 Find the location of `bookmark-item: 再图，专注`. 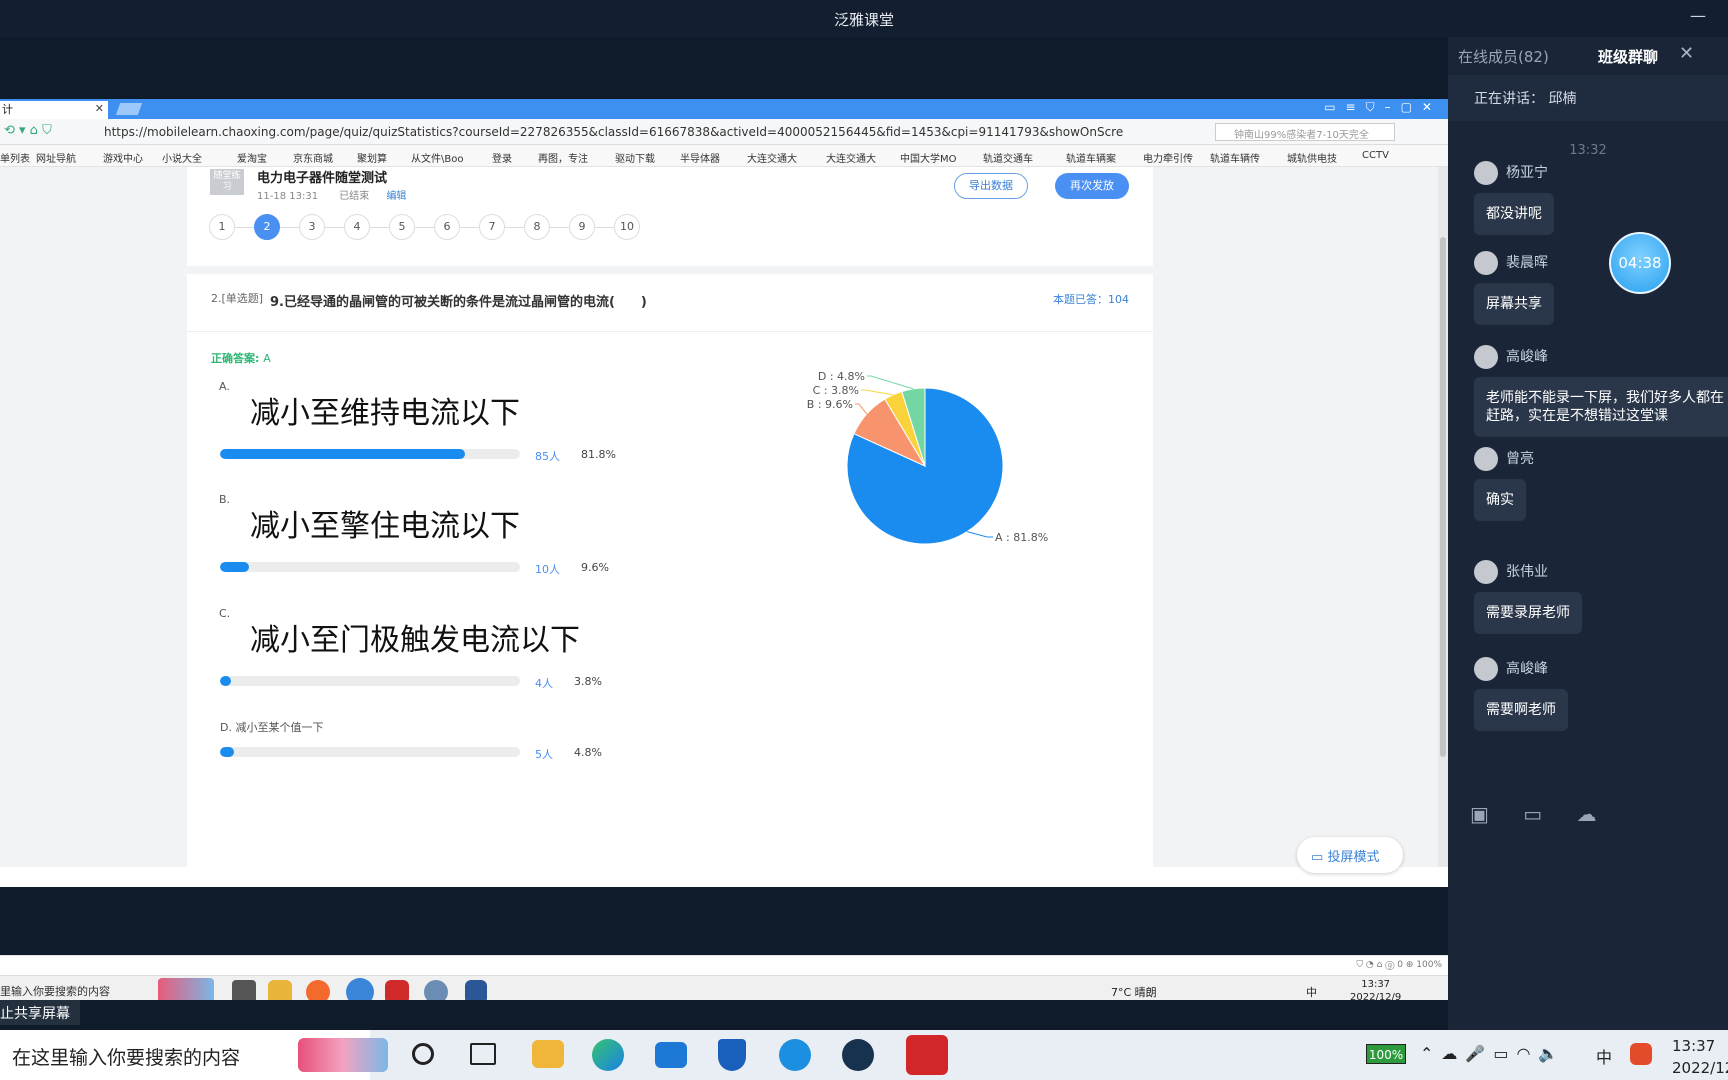

bookmark-item: 再图，专注 is located at coordinates (563, 157).